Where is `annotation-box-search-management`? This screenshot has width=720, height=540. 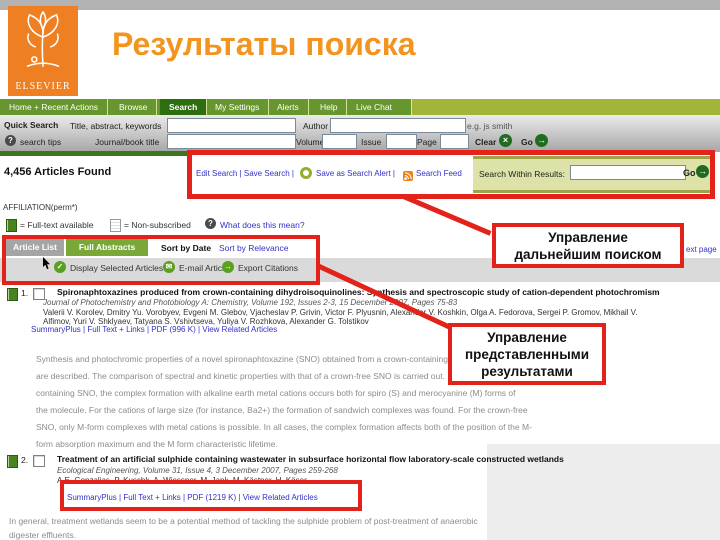
annotation-box-search-management is located at coordinates (451, 174).